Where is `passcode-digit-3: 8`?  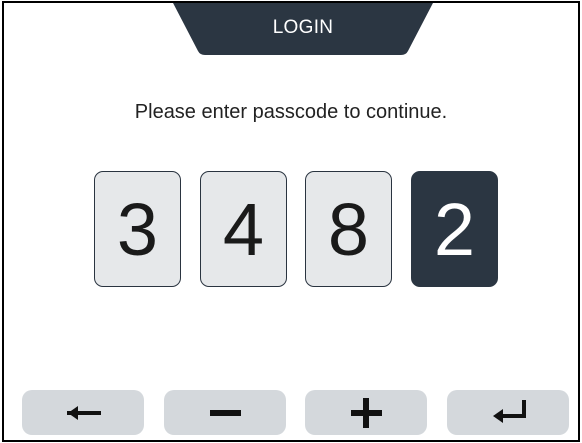
passcode-digit-3: 8 is located at coordinates (348, 229).